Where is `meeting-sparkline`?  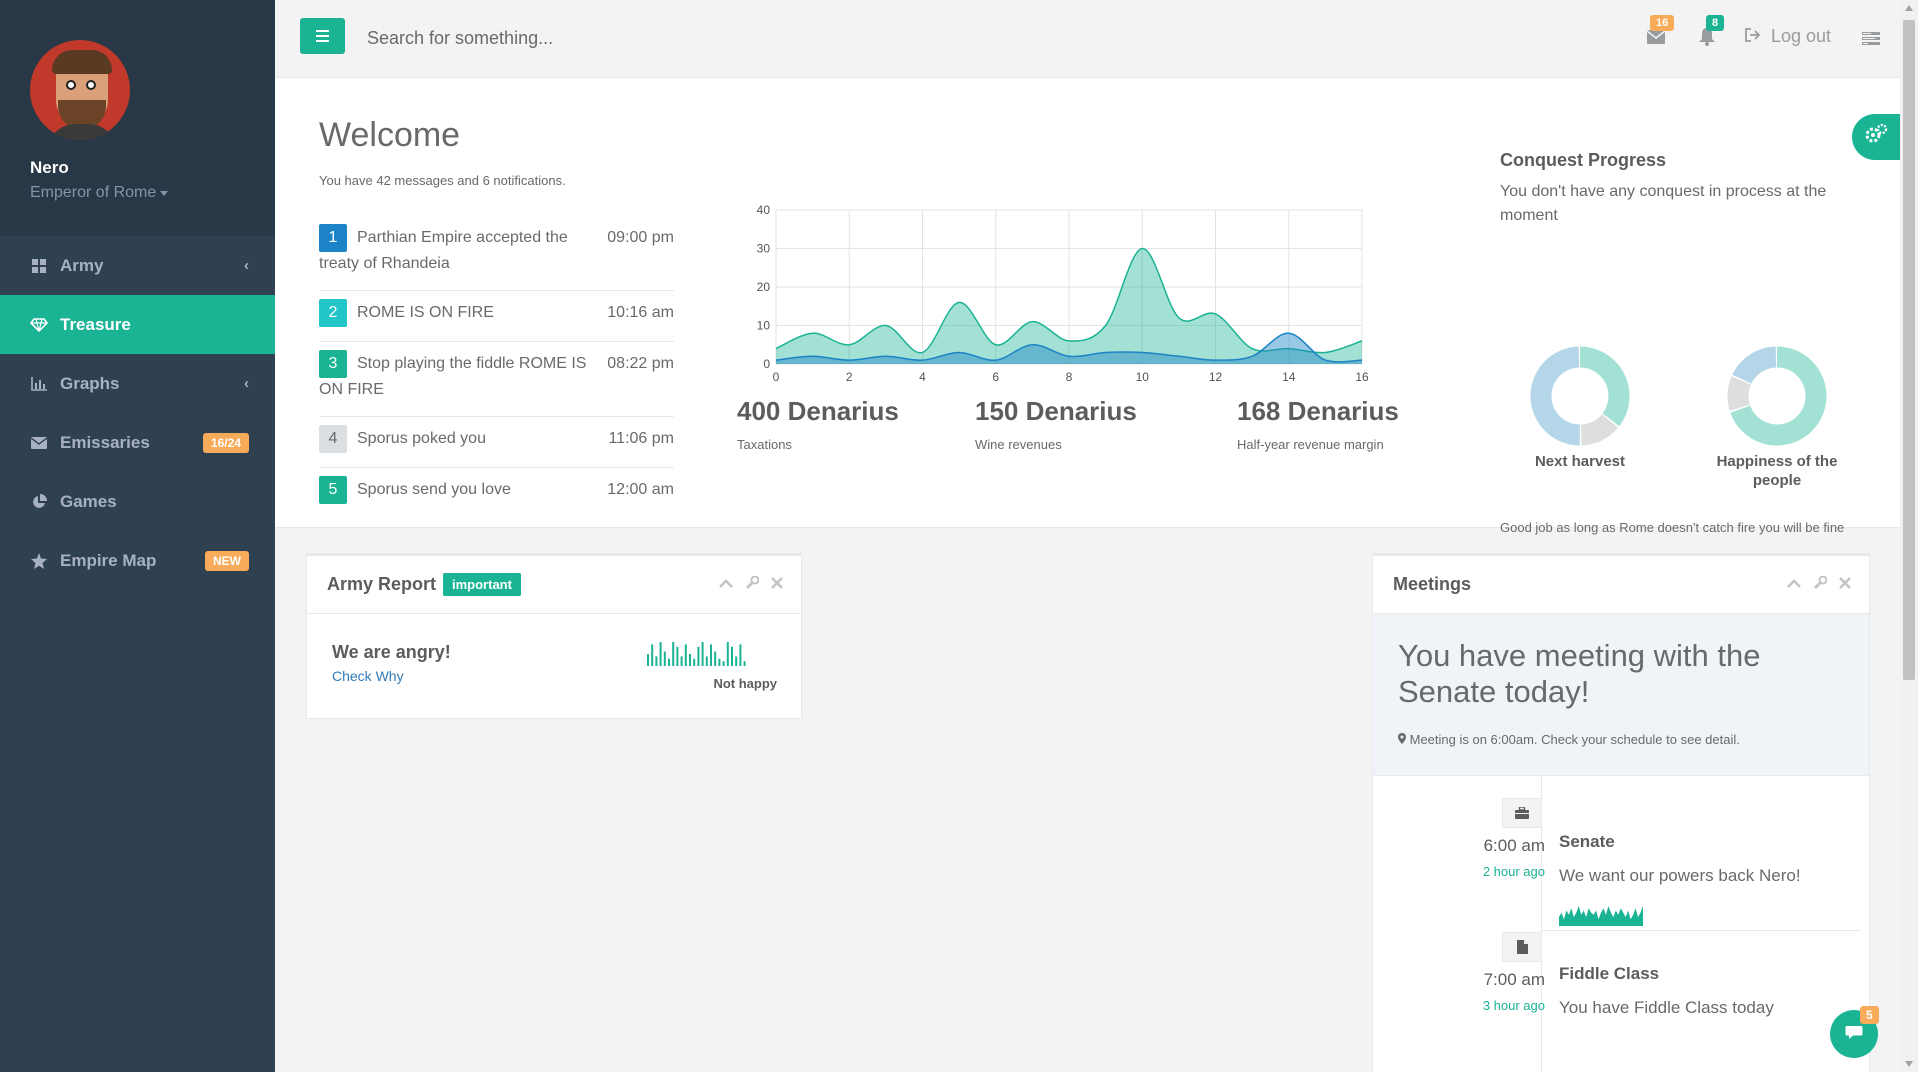
meeting-sparkline is located at coordinates (1601, 916).